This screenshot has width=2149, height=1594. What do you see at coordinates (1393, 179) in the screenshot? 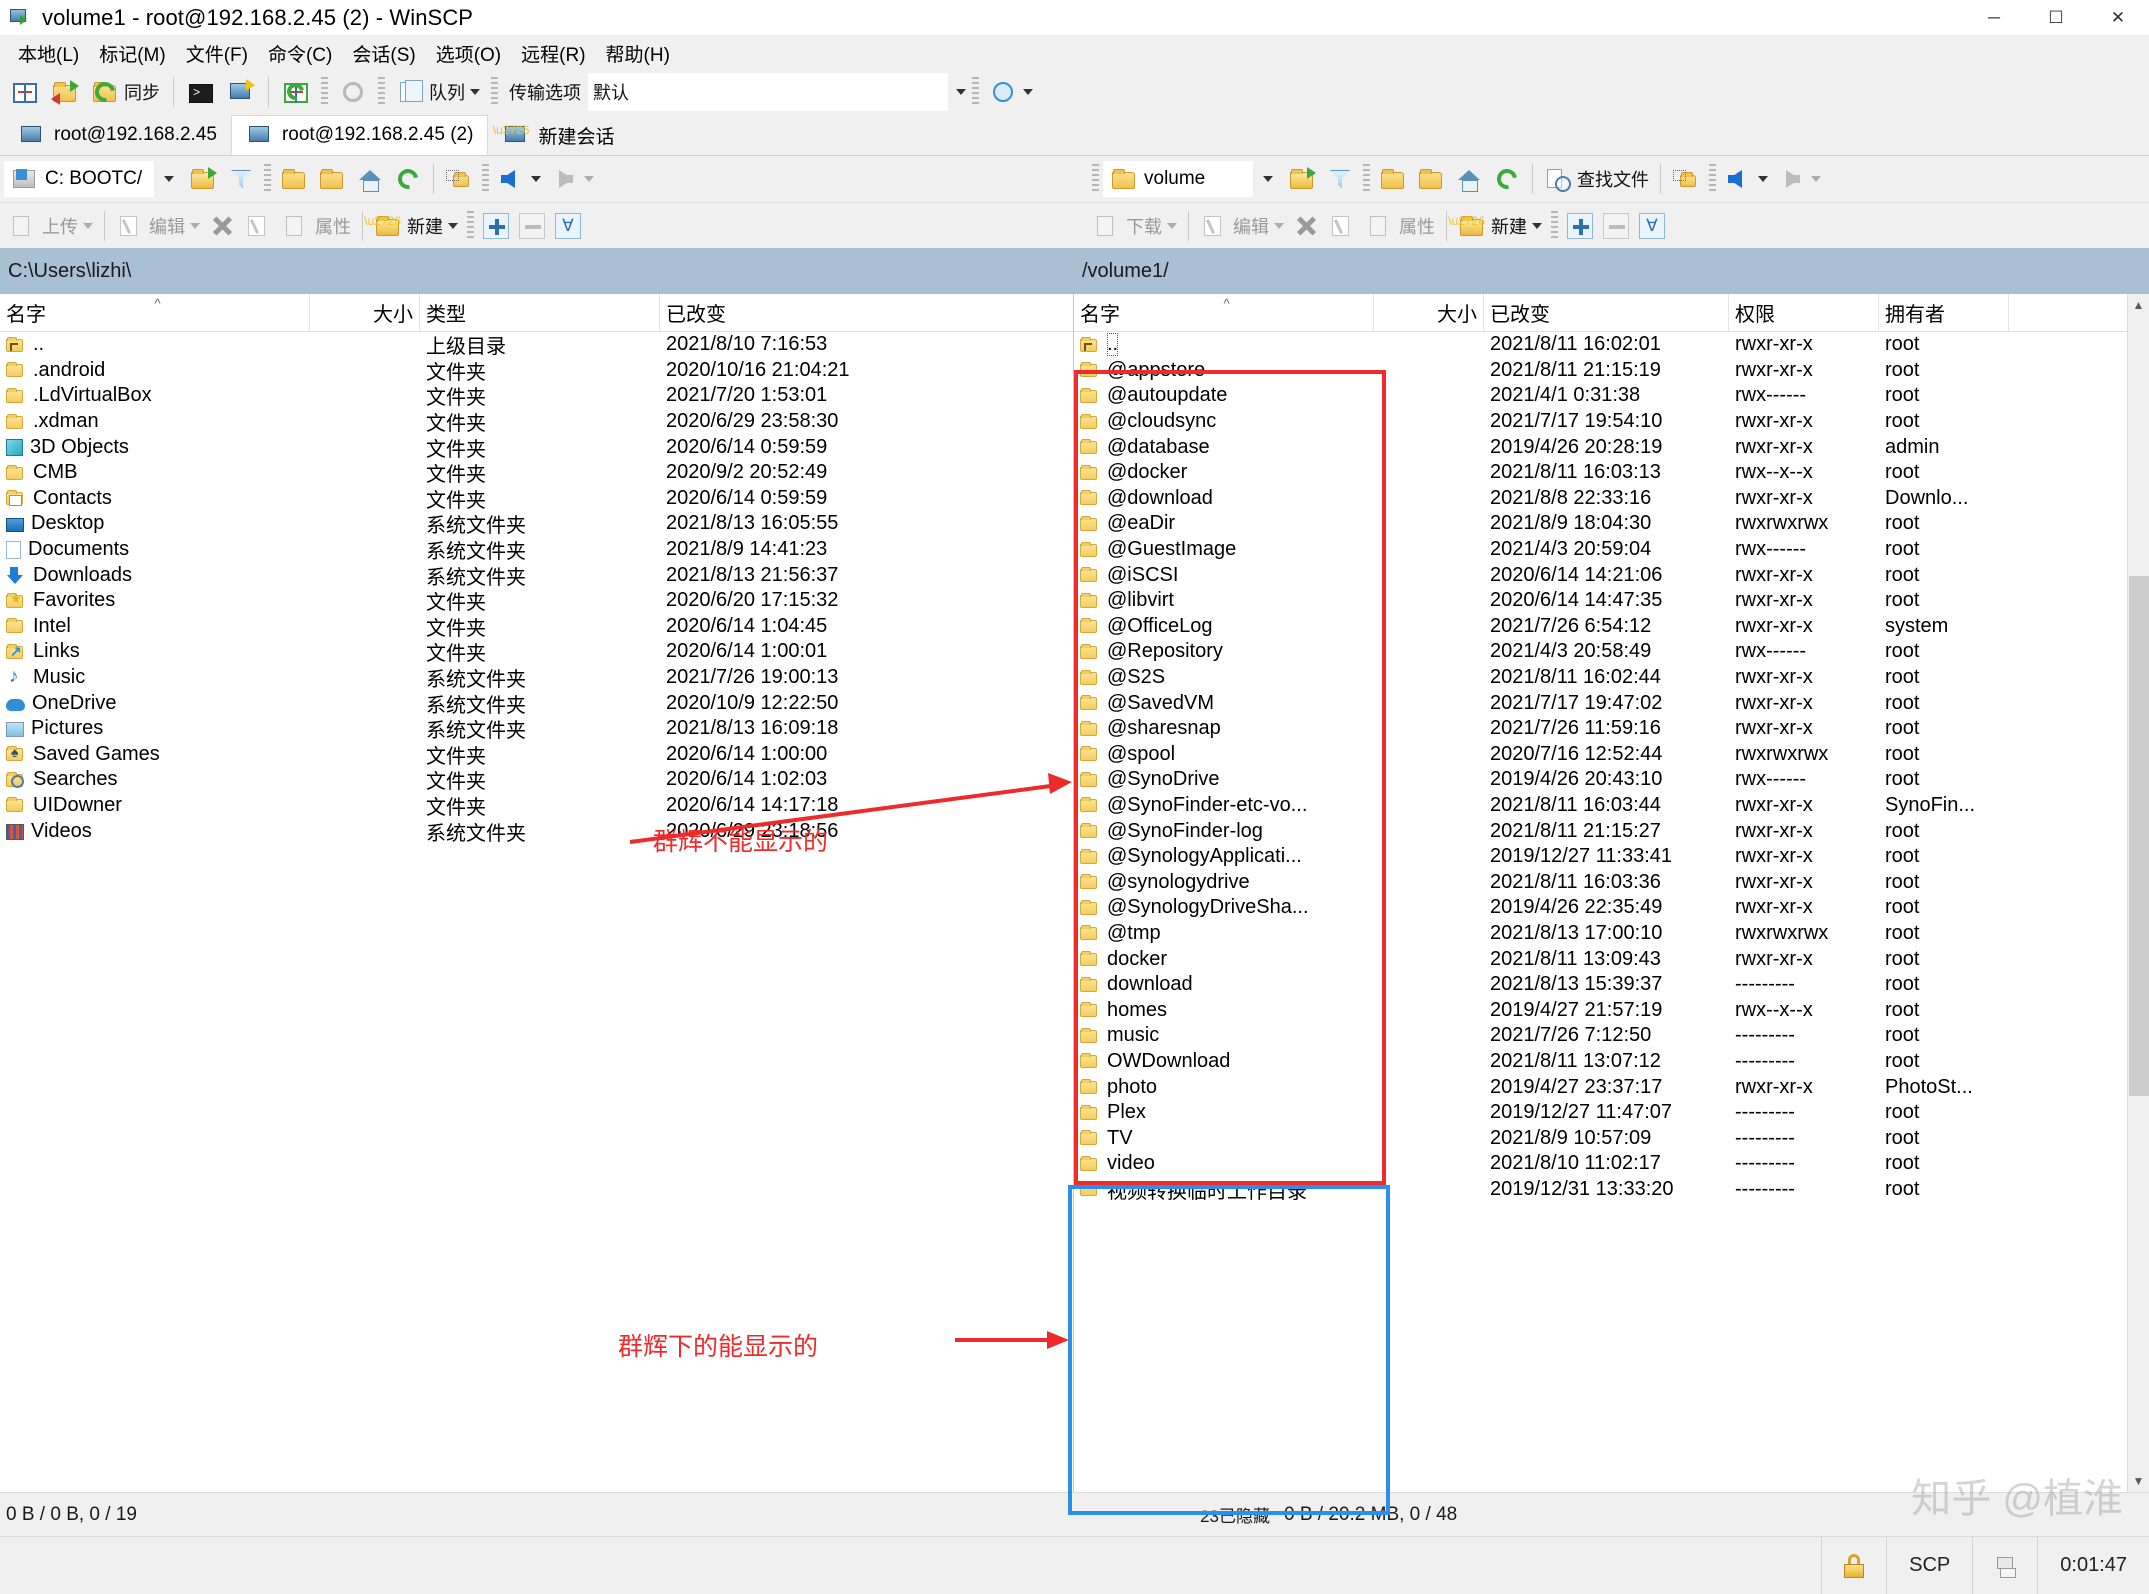
I see `remote-parent-directory-button` at bounding box center [1393, 179].